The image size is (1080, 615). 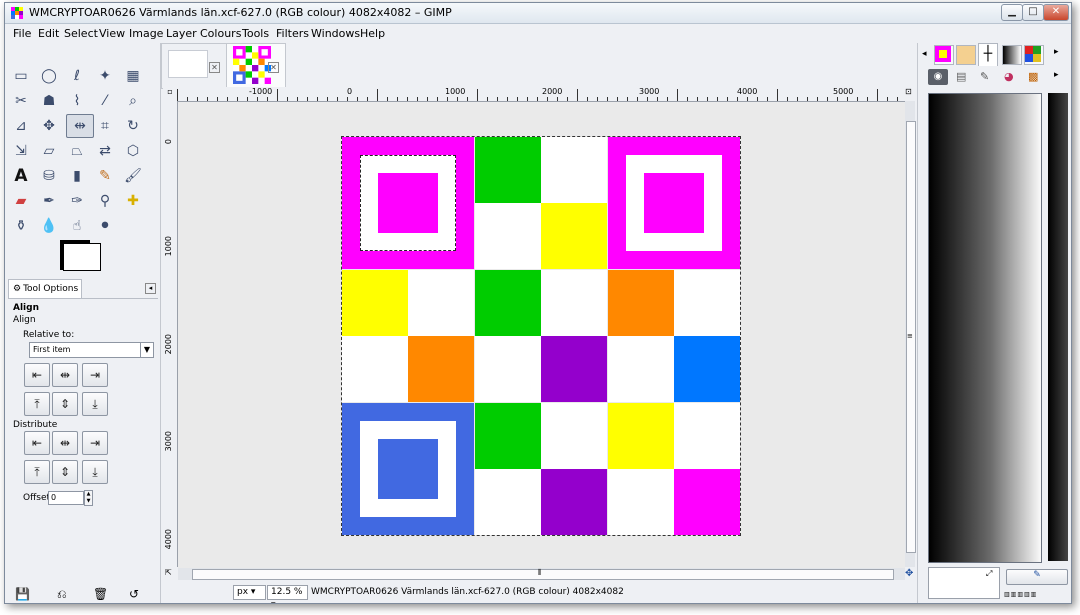 I want to click on bucket-fill-icon: ⛁, so click(x=49, y=176).